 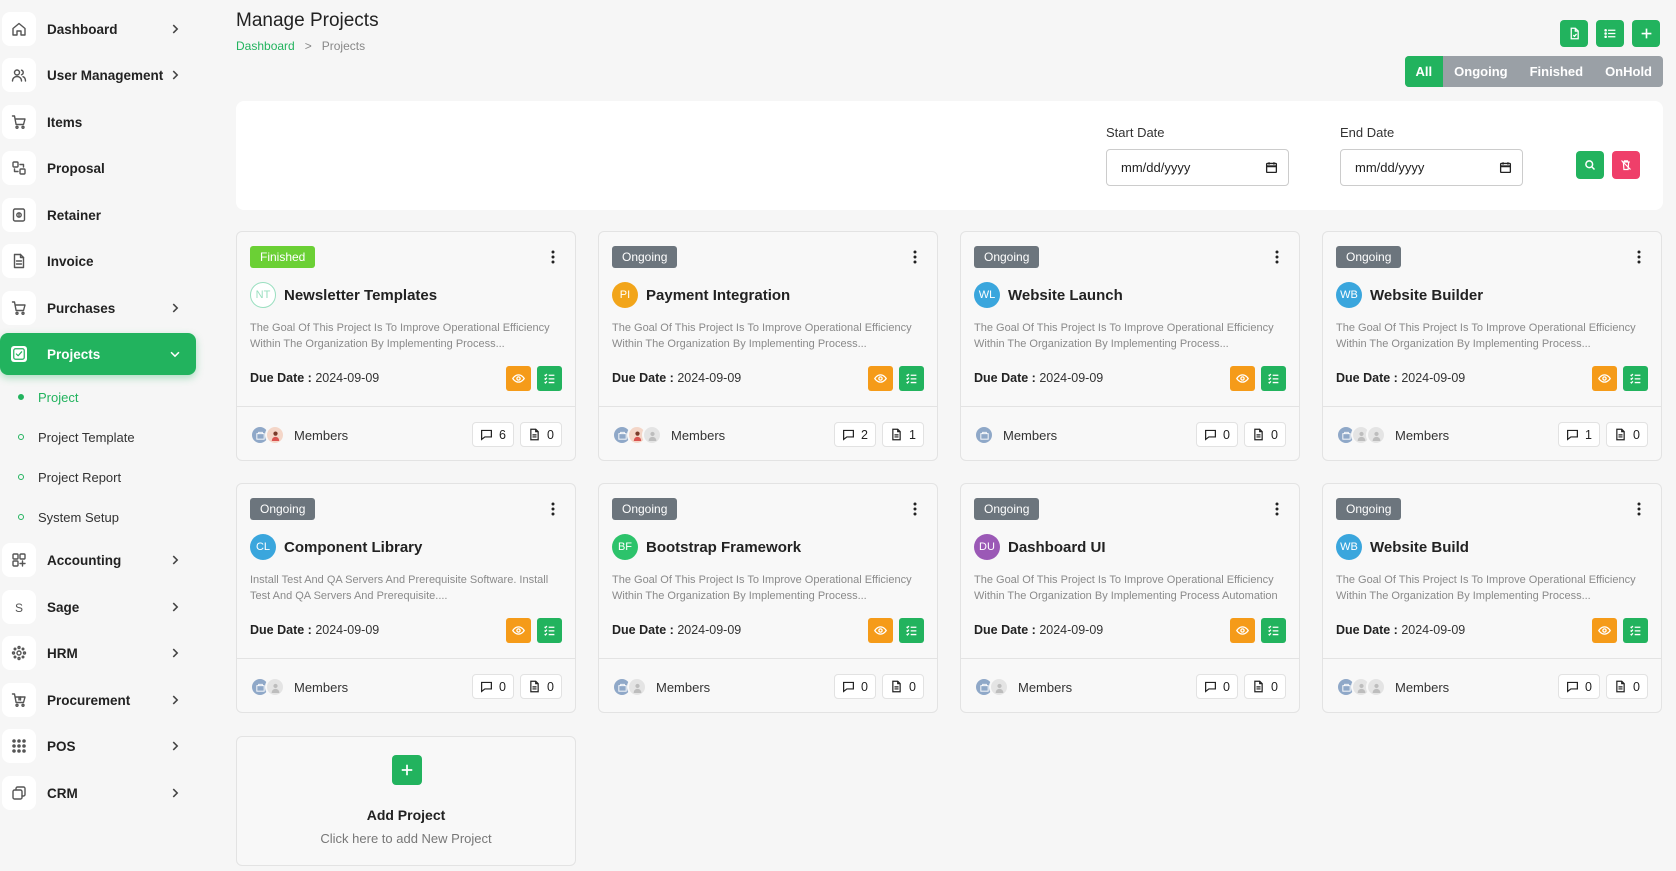 I want to click on sidebar-item-crm: CRM, so click(x=98, y=793).